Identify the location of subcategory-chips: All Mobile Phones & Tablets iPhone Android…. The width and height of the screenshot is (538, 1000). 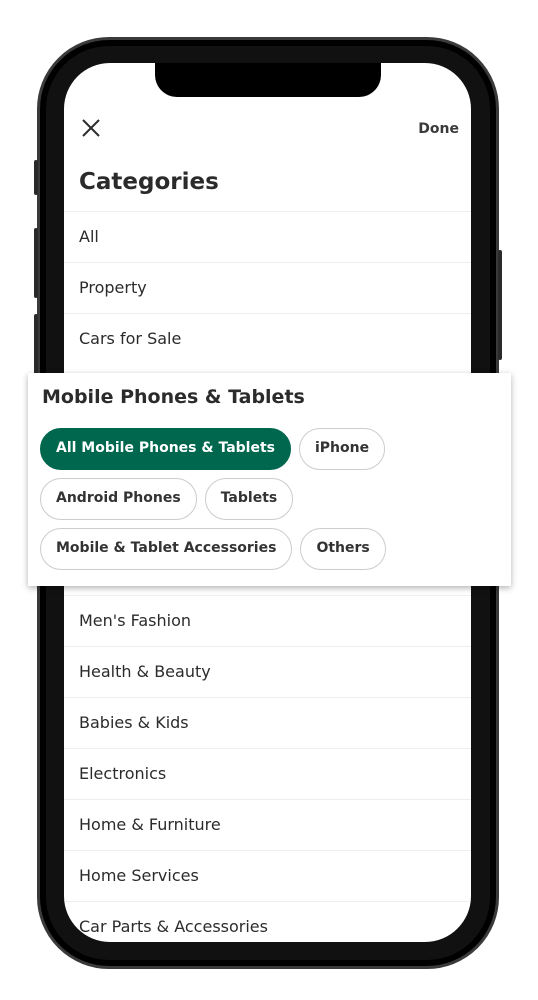
(270, 503).